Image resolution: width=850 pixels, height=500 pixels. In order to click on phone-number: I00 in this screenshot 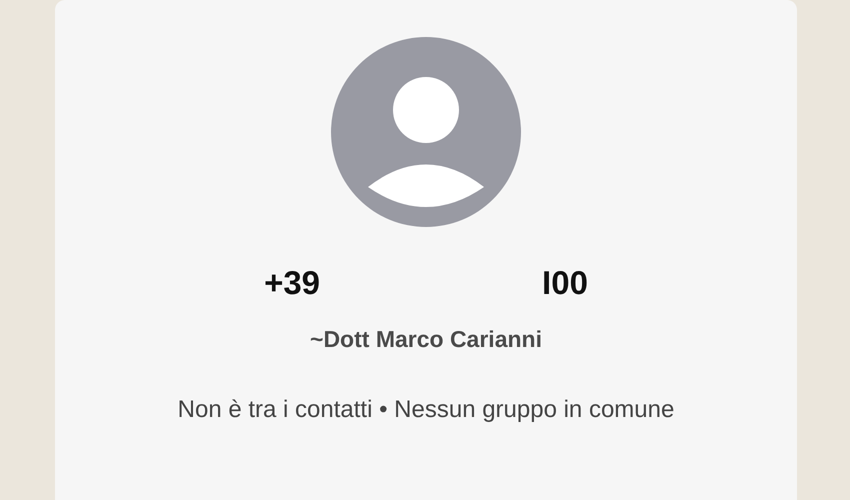, I will do `click(565, 283)`.